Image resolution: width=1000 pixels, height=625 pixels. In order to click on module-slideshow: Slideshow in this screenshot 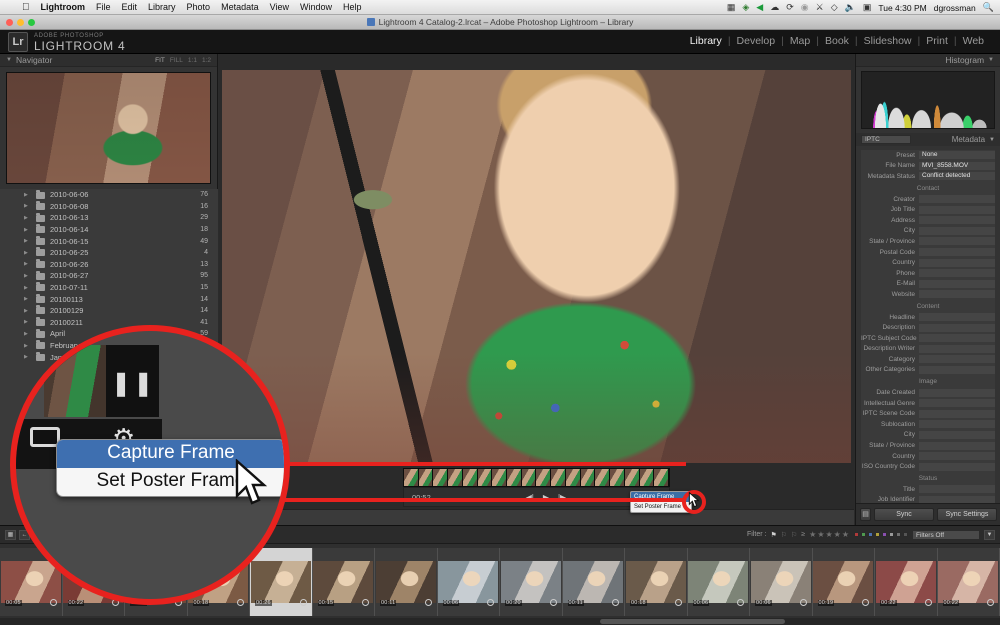, I will do `click(888, 41)`.